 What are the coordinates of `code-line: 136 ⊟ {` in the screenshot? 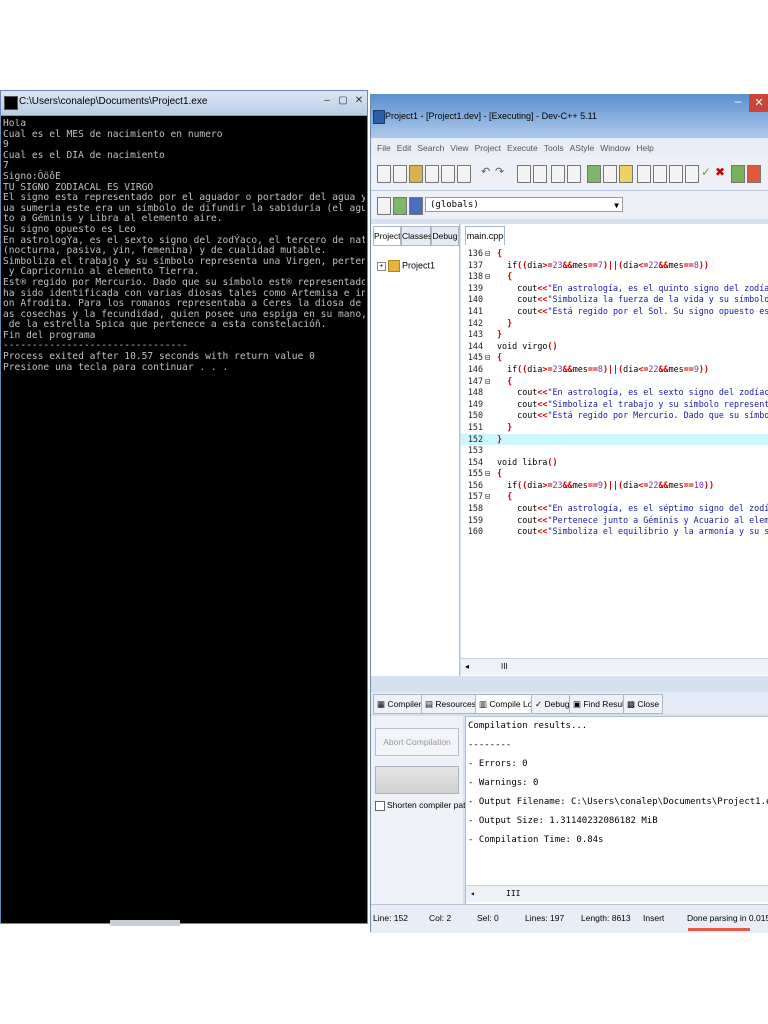 It's located at (614, 254).